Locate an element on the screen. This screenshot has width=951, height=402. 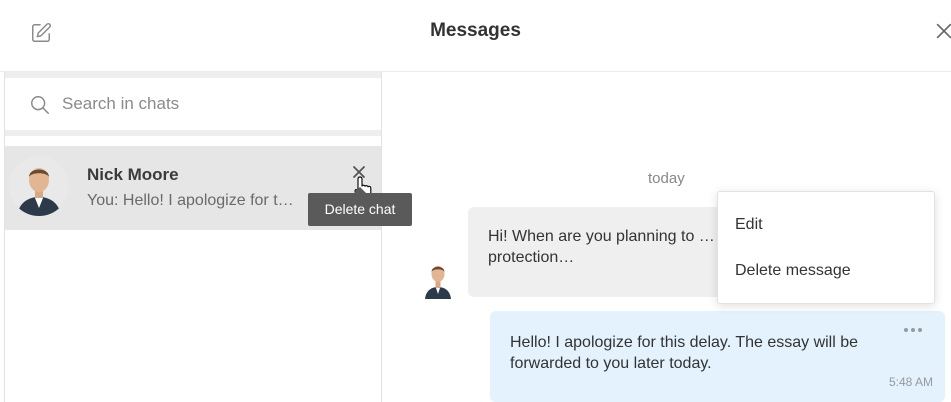
chat-contact-name: Nick Moore is located at coordinates (133, 174).